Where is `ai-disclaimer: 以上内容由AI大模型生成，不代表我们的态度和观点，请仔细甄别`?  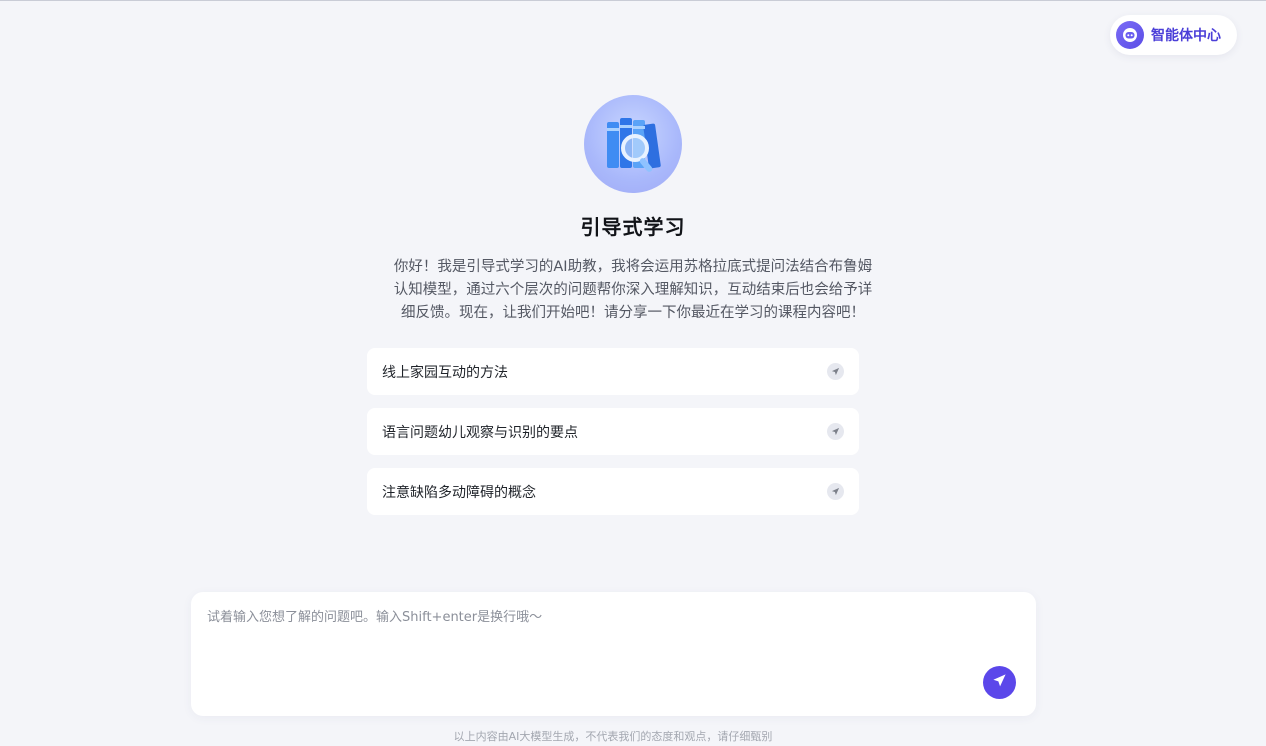
ai-disclaimer: 以上内容由AI大模型生成，不代表我们的态度和观点，请仔细甄别 is located at coordinates (613, 736).